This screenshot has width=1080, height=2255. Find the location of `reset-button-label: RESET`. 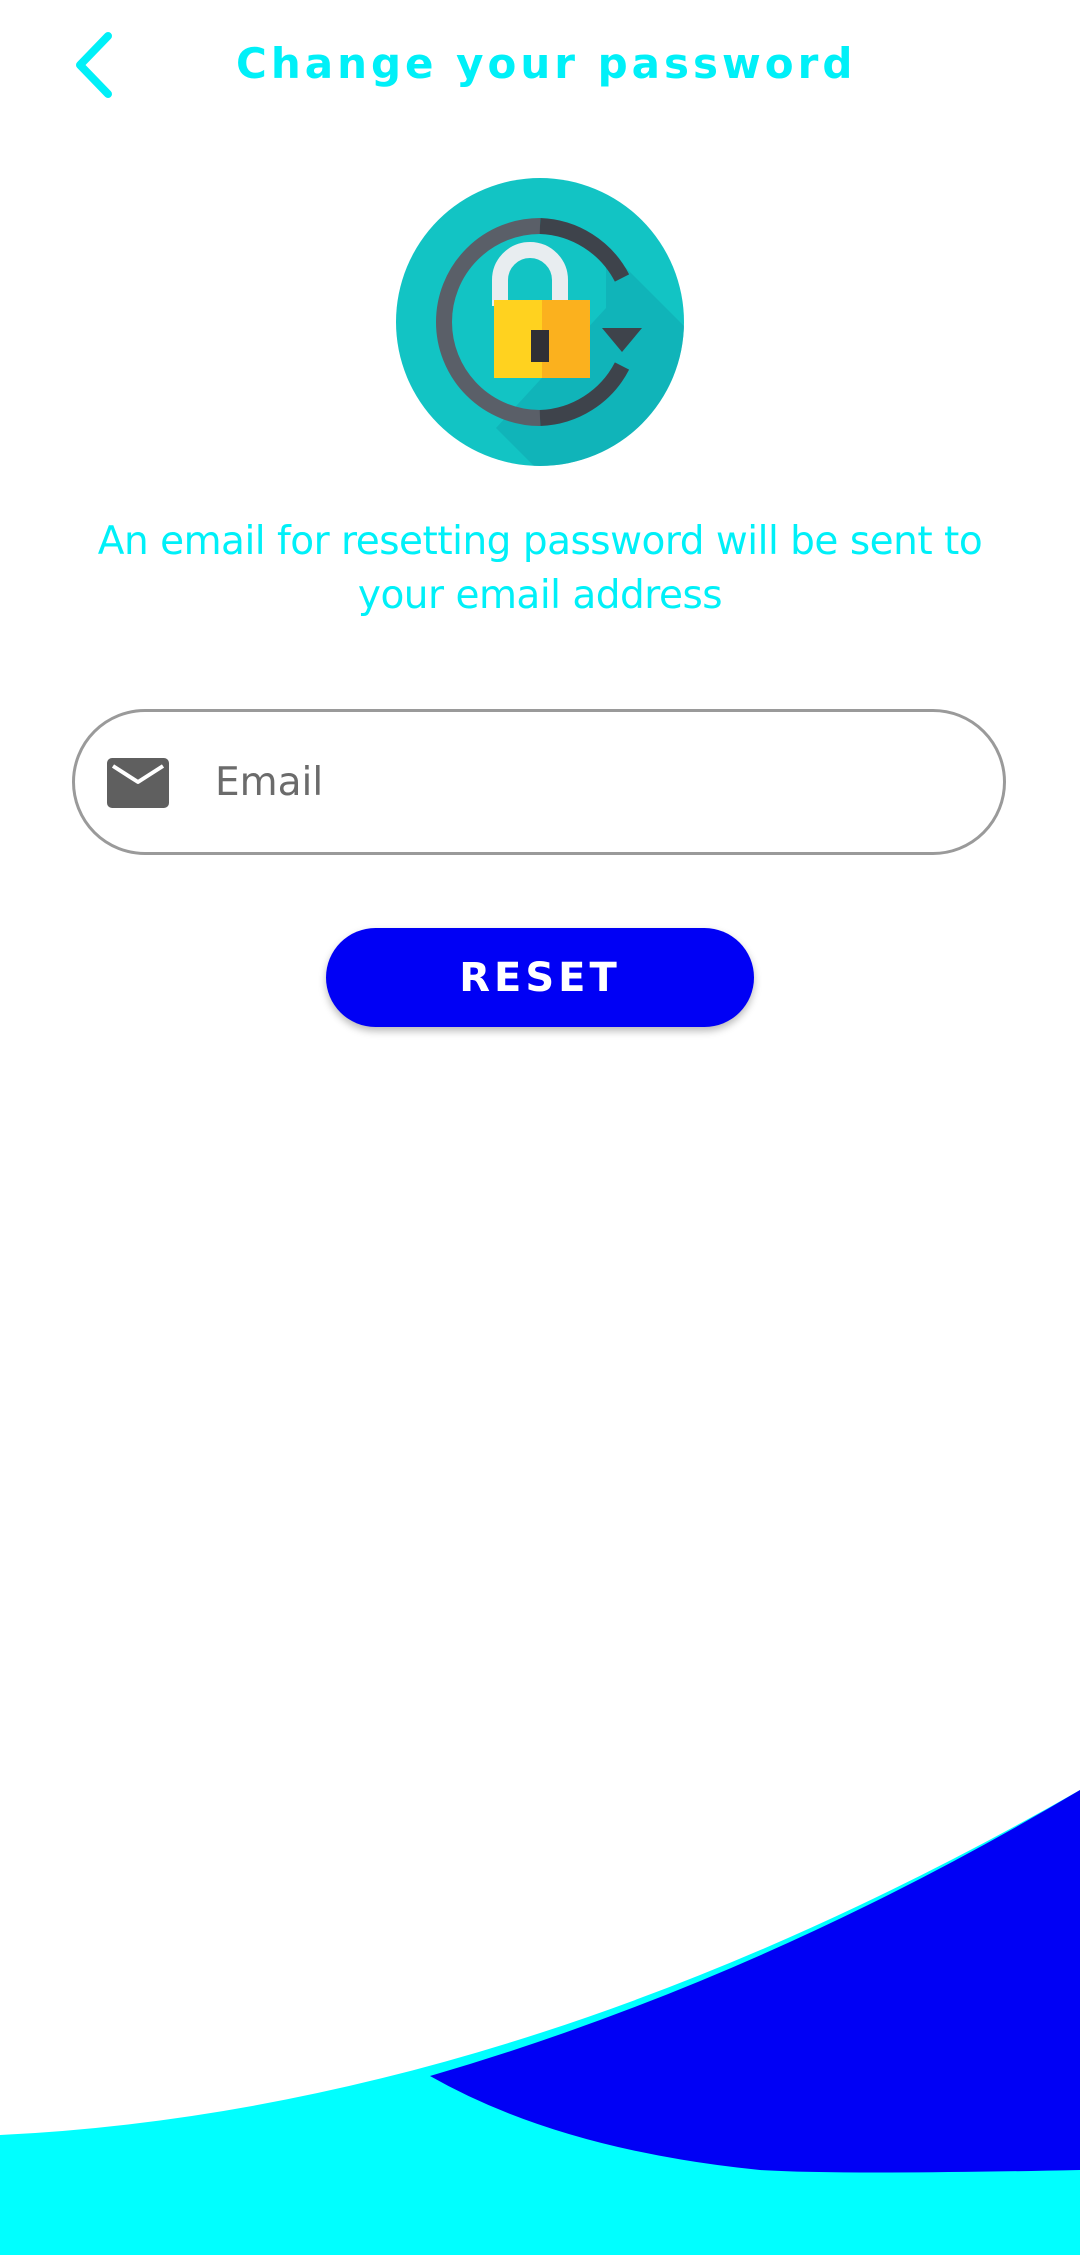

reset-button-label: RESET is located at coordinates (540, 977).